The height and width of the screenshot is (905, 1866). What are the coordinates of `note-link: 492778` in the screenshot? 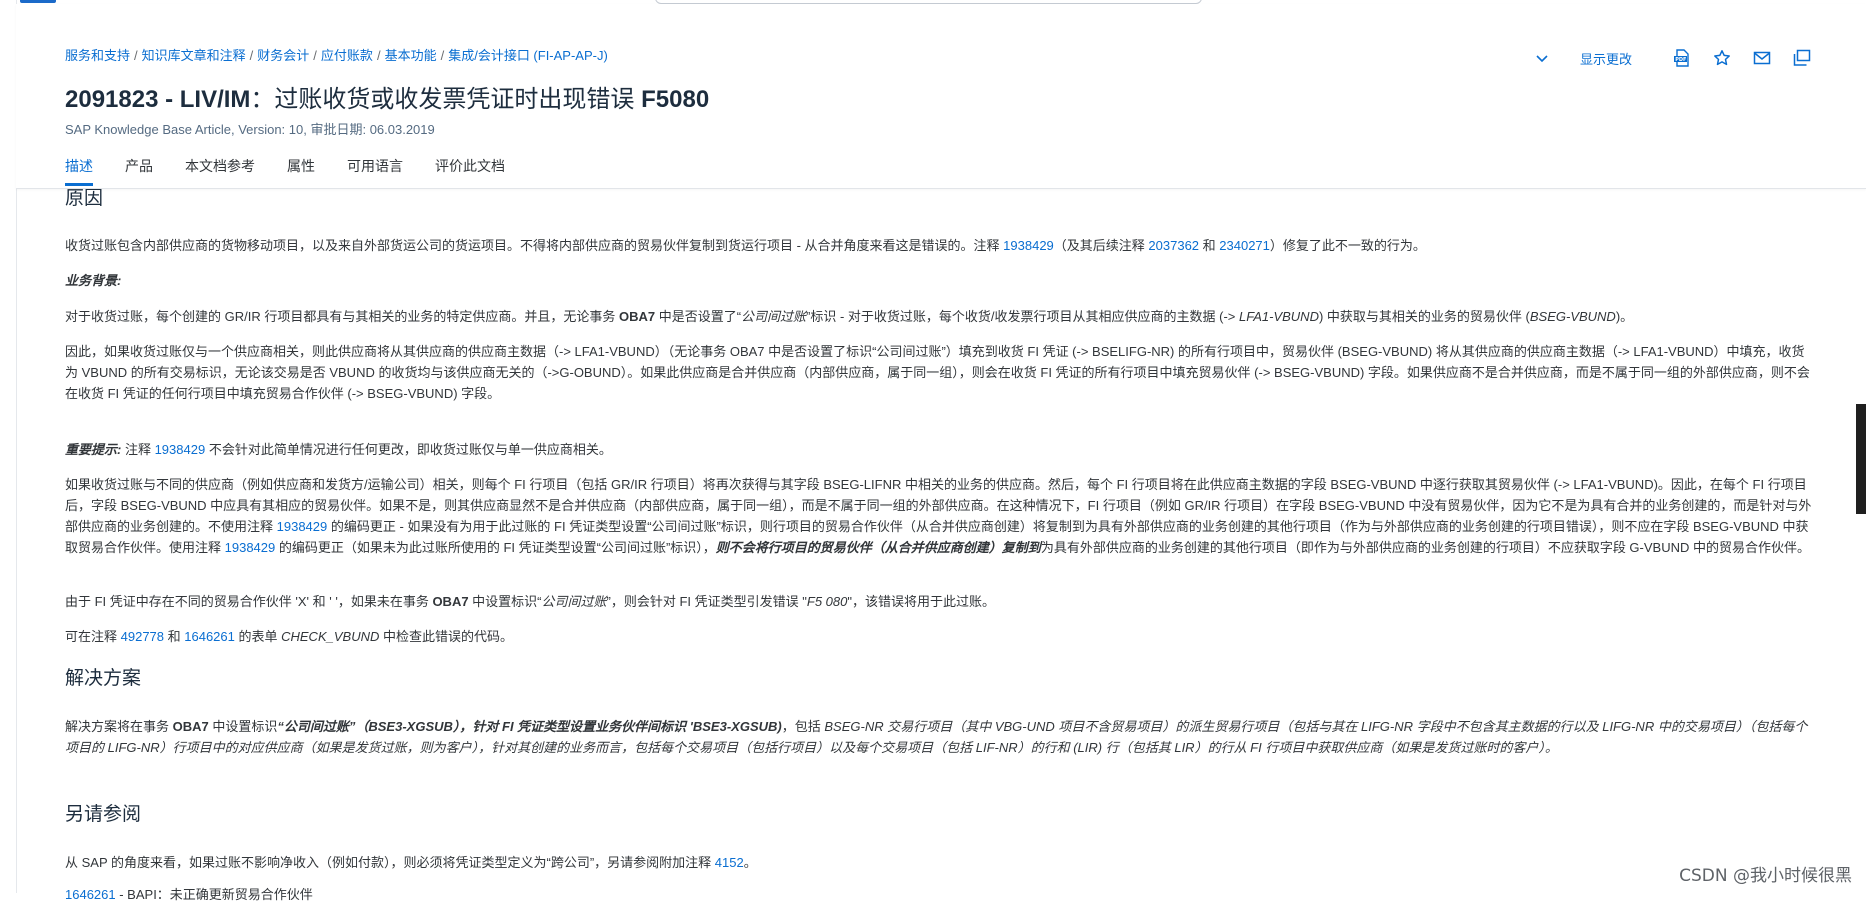 It's located at (142, 636).